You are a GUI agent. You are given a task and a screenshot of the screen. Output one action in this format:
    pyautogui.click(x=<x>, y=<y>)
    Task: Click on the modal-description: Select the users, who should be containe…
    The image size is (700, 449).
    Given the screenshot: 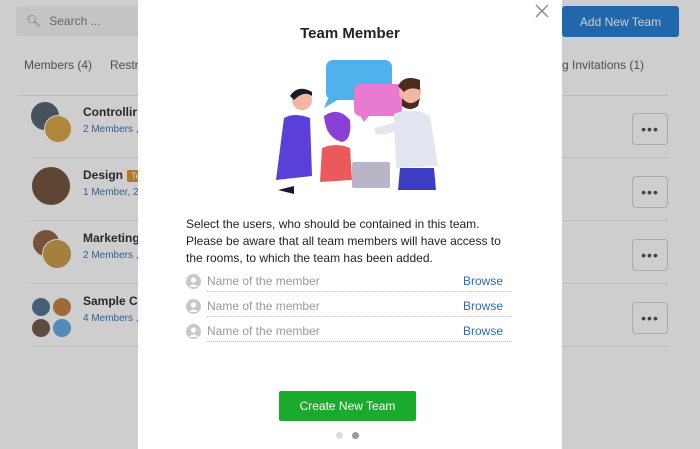 What is the action you would take?
    pyautogui.click(x=343, y=241)
    